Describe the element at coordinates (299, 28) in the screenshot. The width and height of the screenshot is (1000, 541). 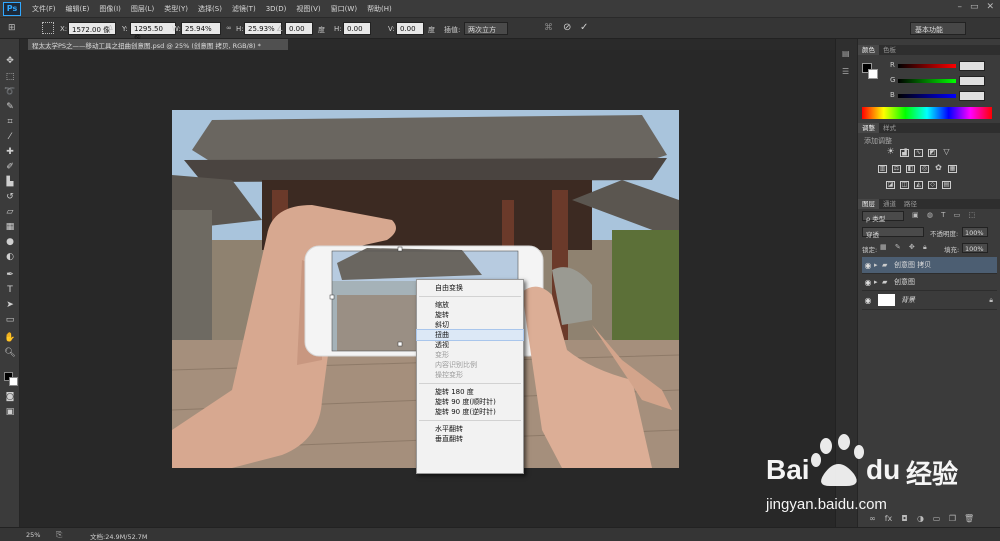
I see `angle-field: 0.00` at that location.